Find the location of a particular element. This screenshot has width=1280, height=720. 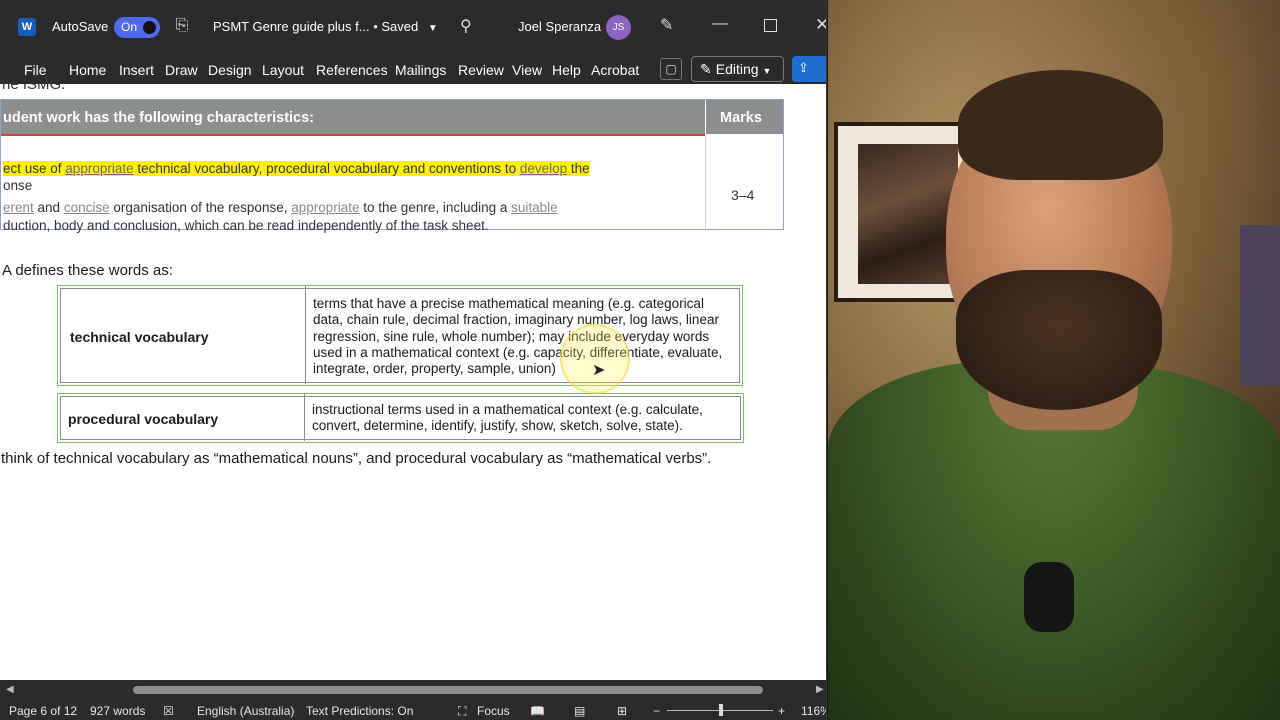

minimize-icon: — is located at coordinates (720, 24).